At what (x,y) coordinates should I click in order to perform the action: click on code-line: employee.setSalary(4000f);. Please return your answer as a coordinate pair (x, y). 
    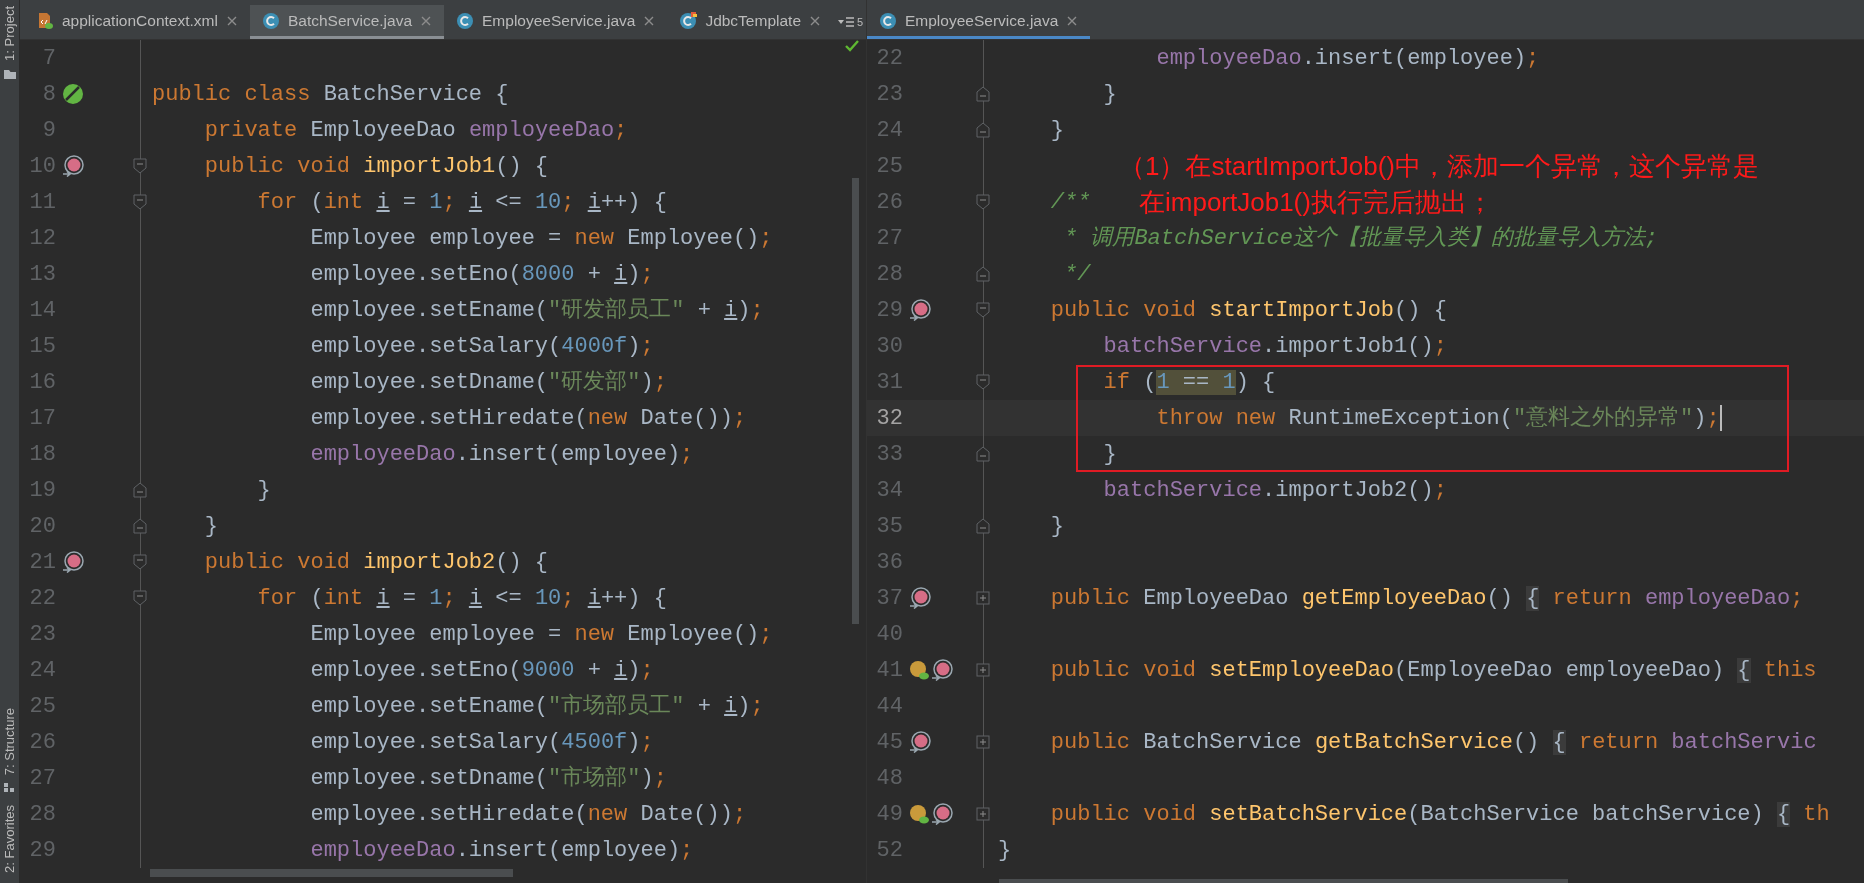
    Looking at the image, I should click on (481, 346).